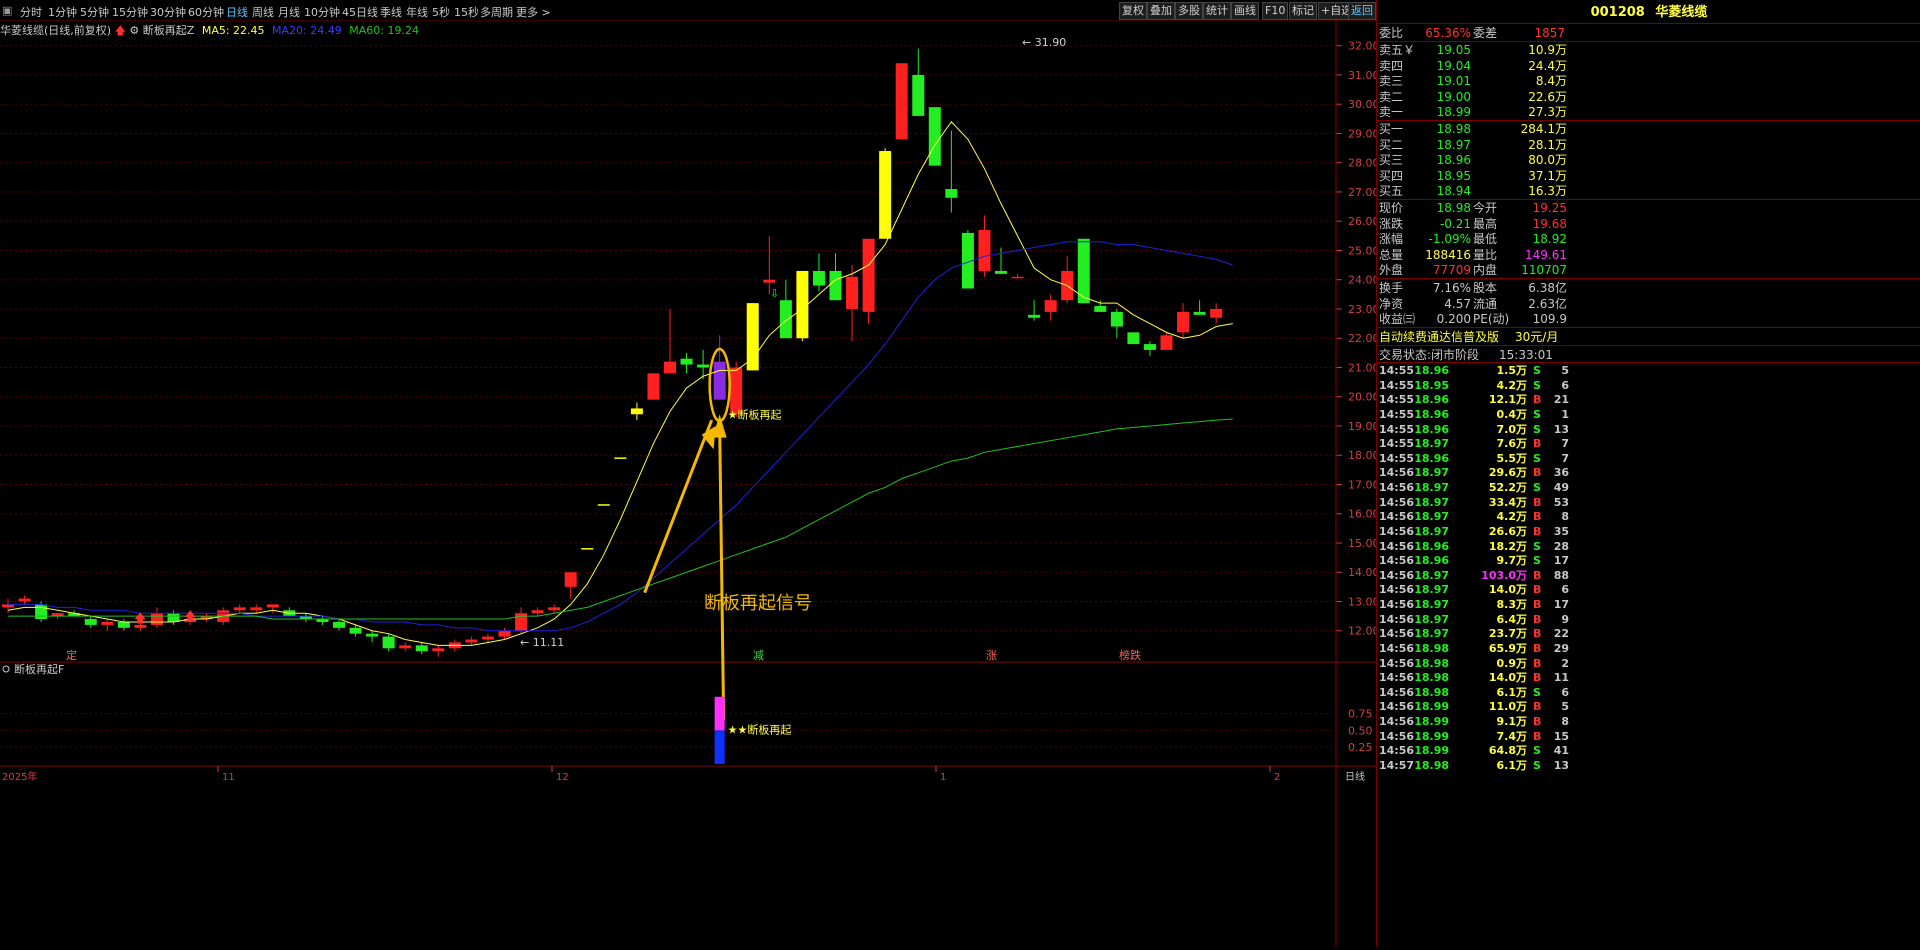 The height and width of the screenshot is (950, 1920). What do you see at coordinates (1485, 254) in the screenshot?
I see `stat-label: 量比` at bounding box center [1485, 254].